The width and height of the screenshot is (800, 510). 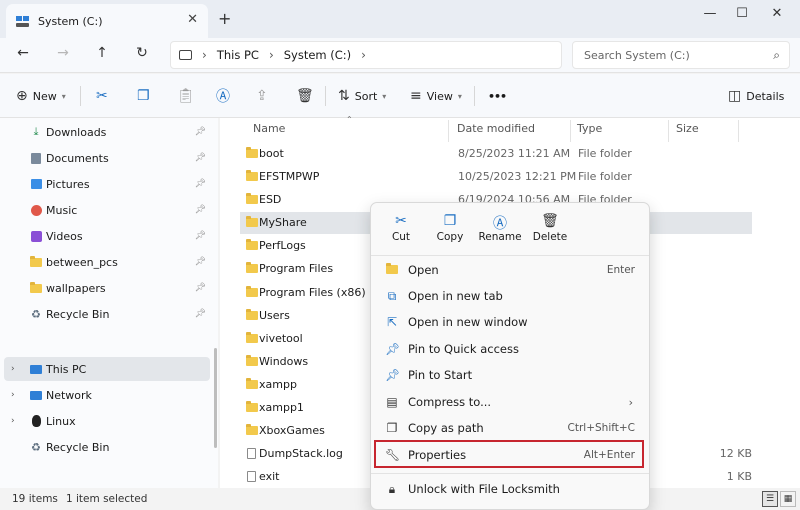 I want to click on breadcrumb-this-pc: This PC, so click(x=238, y=55).